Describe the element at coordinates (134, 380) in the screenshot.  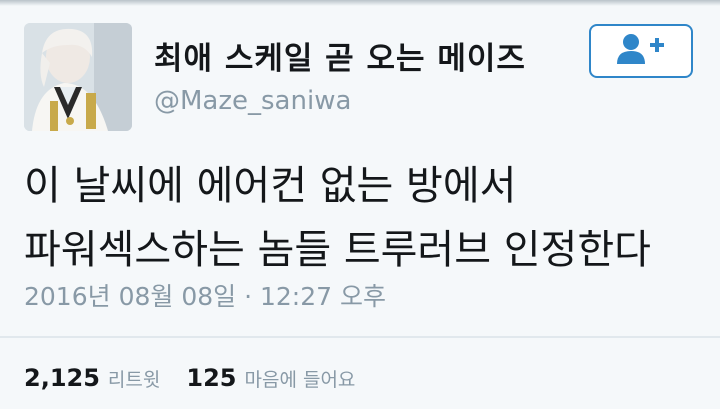
I see `retweet-label: 리트윗` at that location.